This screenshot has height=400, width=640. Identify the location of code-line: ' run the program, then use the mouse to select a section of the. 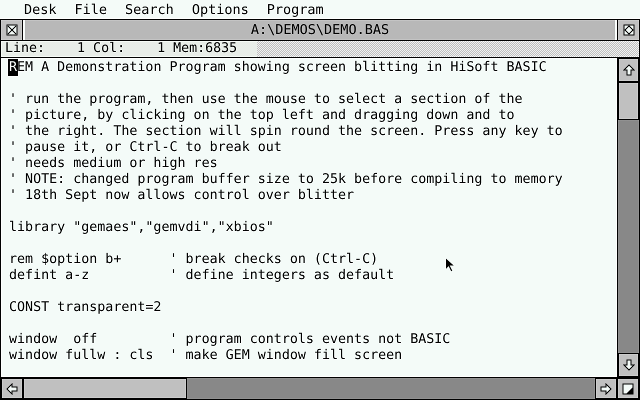
(266, 100).